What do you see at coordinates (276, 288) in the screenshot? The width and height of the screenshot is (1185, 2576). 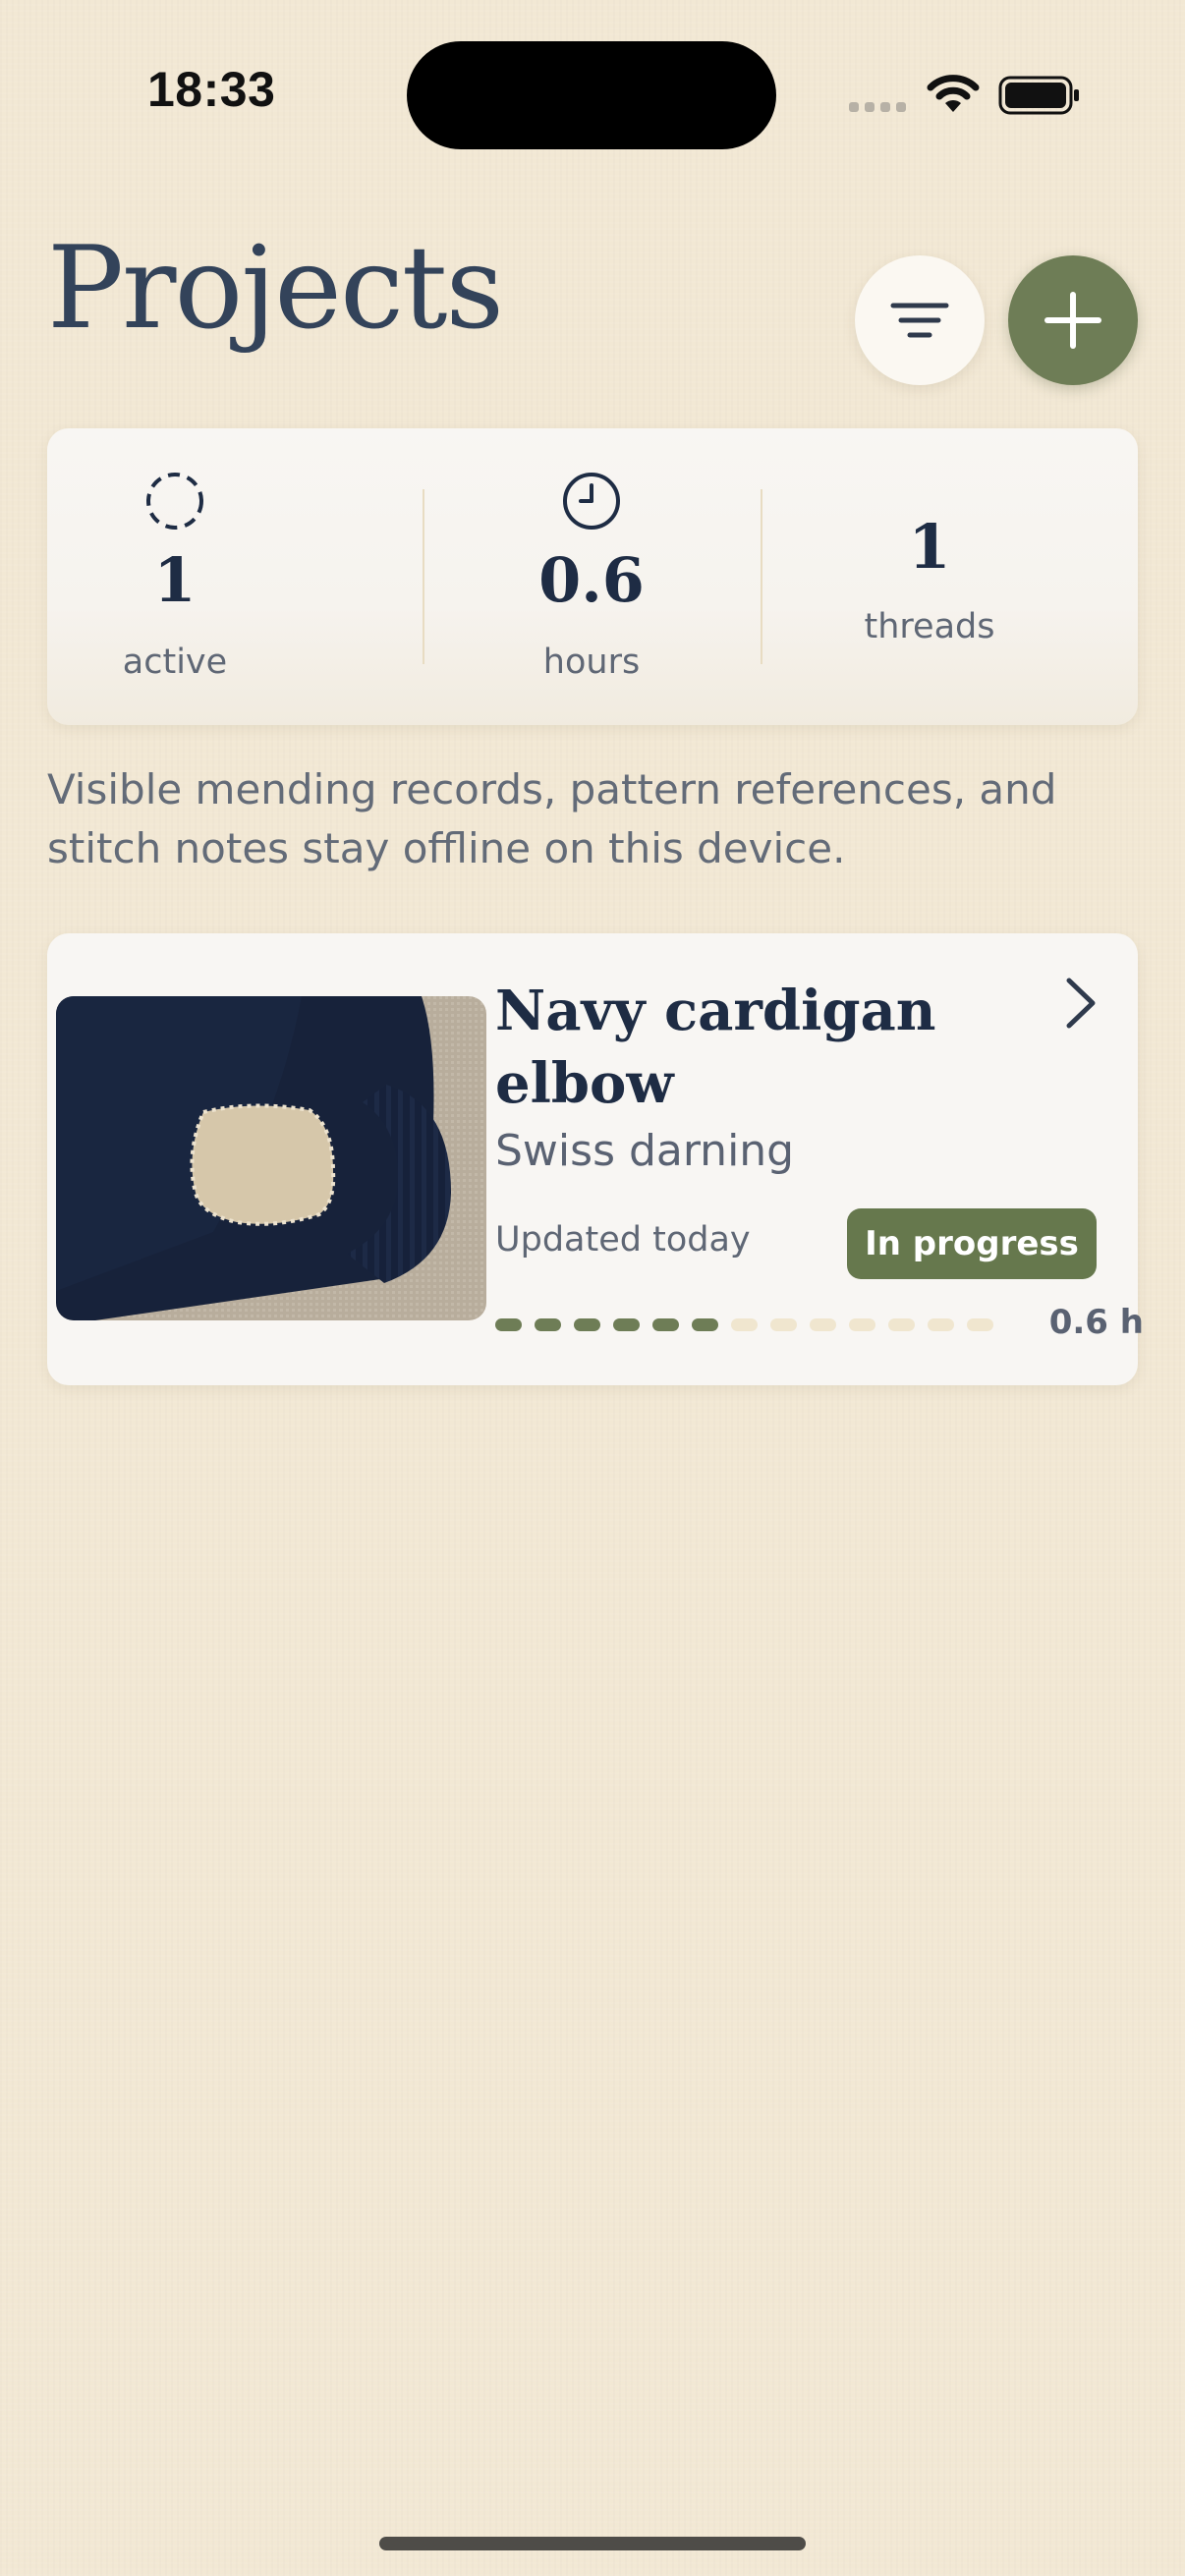 I see `page-title: Projects` at bounding box center [276, 288].